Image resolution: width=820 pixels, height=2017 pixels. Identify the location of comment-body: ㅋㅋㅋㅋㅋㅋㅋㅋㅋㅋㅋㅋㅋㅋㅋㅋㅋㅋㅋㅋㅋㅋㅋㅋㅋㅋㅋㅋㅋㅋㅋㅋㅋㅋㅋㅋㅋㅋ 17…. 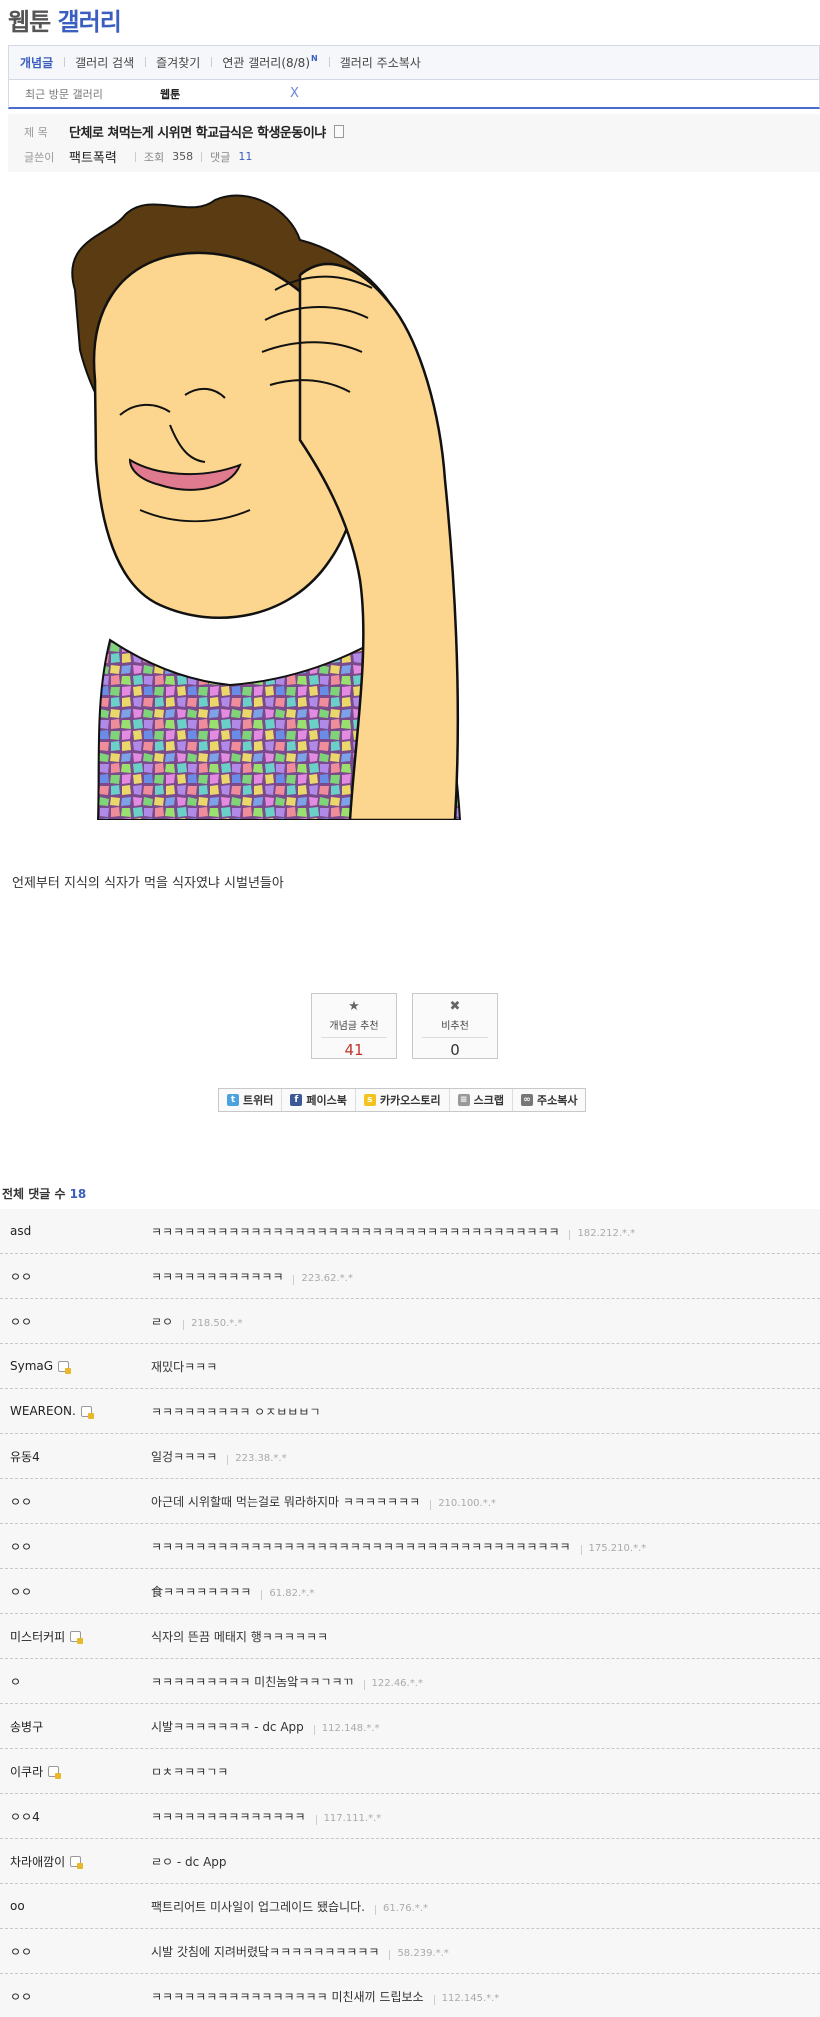
(398, 1546).